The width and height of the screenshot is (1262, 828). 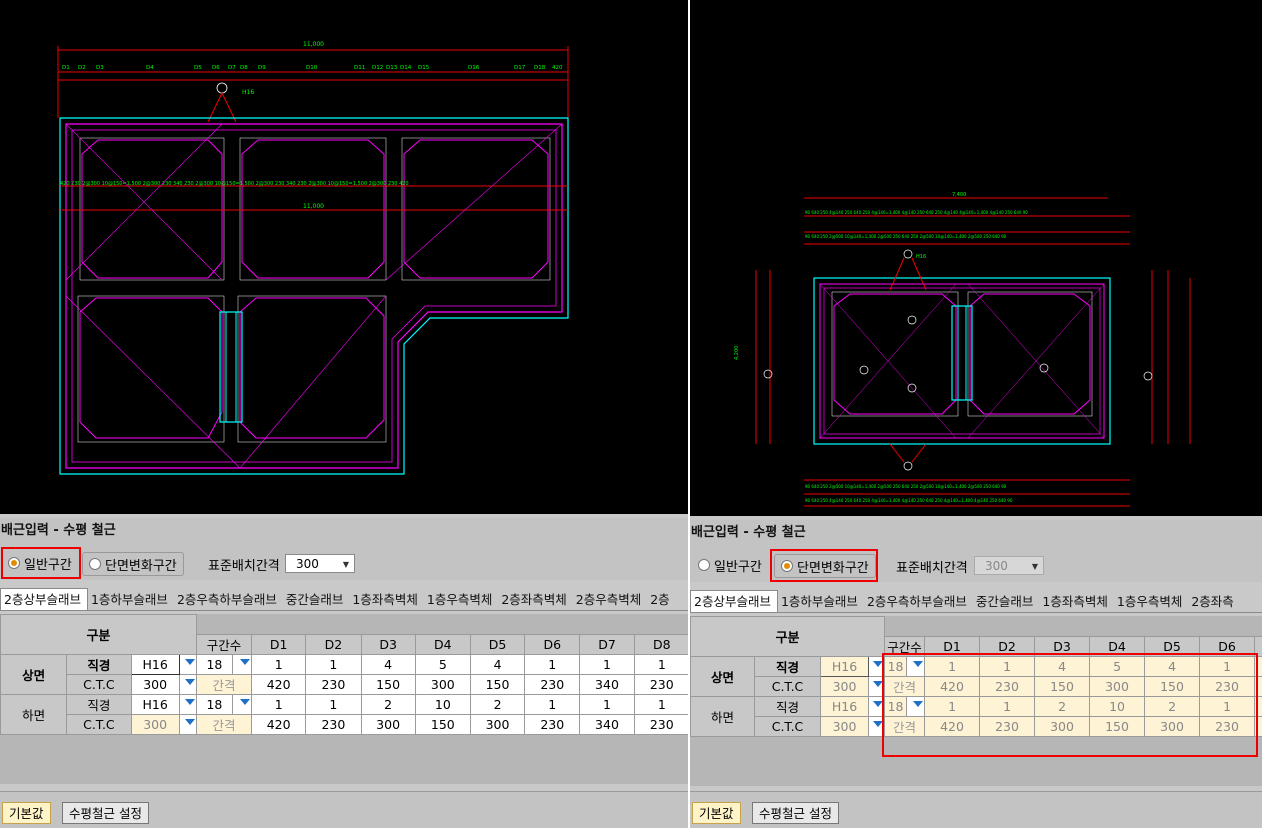 I want to click on standard-spacing-value: 300, so click(x=307, y=564).